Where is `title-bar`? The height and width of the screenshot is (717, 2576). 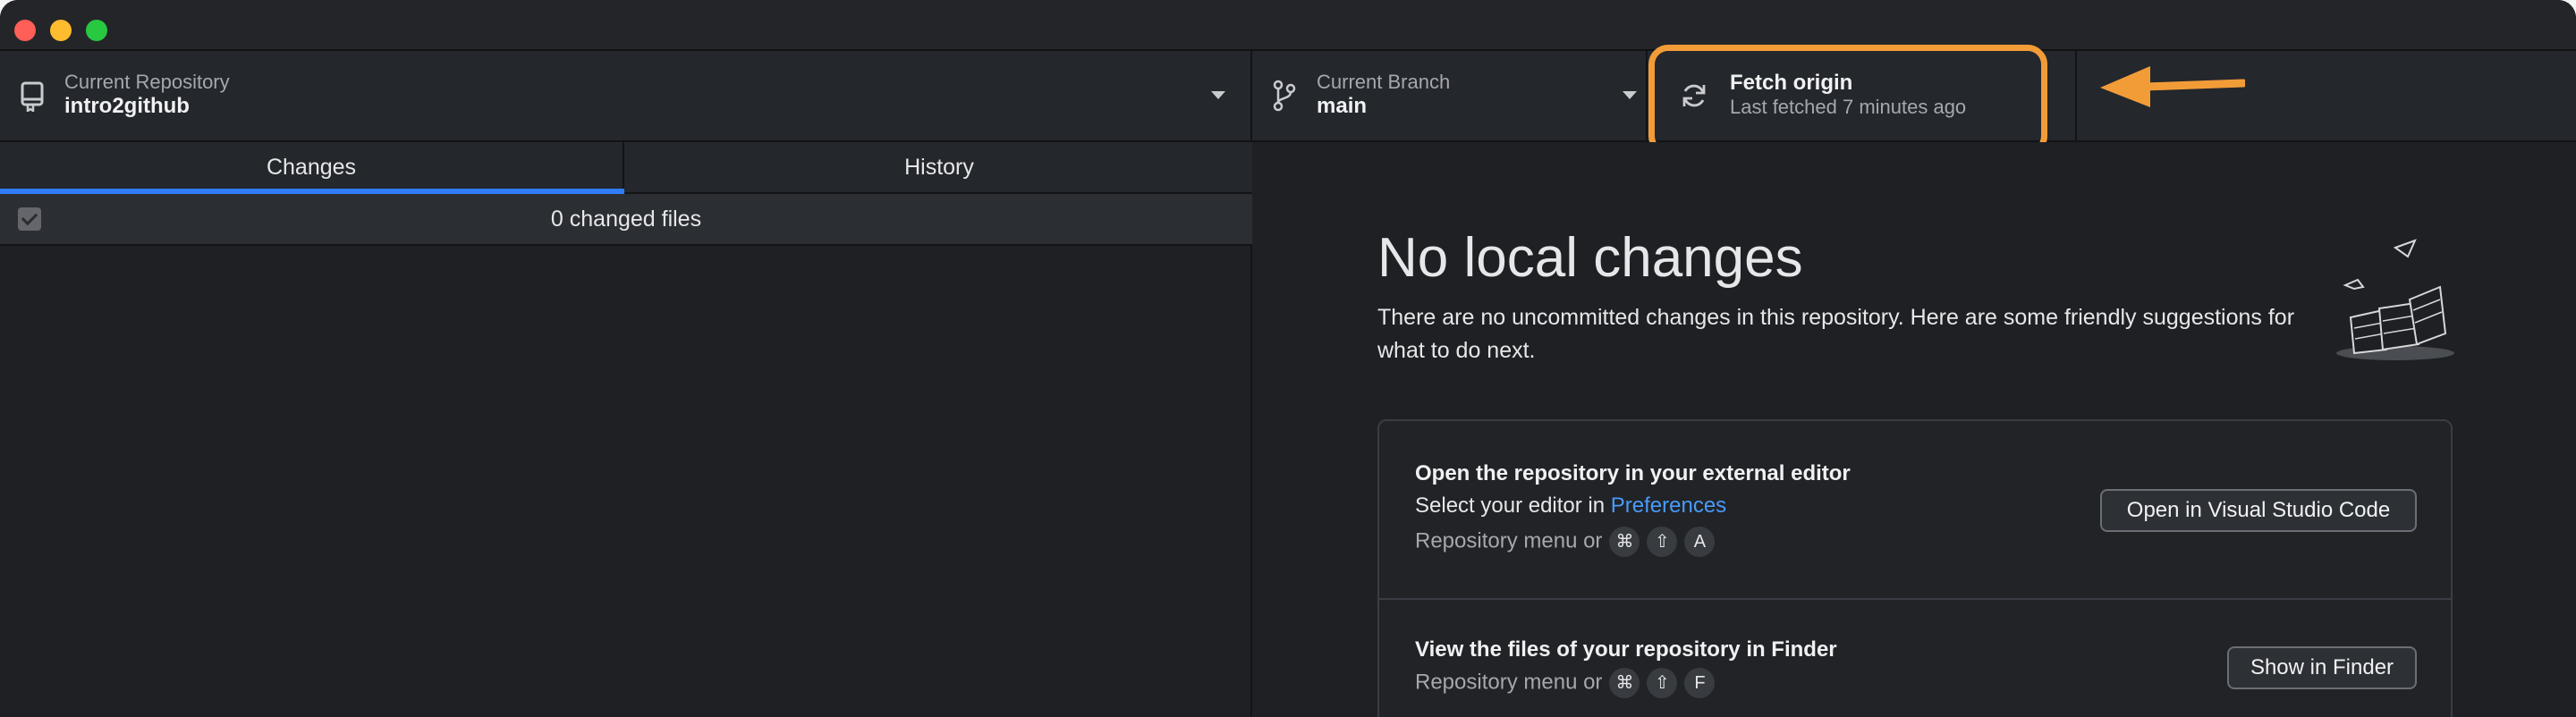
title-bar is located at coordinates (1288, 25).